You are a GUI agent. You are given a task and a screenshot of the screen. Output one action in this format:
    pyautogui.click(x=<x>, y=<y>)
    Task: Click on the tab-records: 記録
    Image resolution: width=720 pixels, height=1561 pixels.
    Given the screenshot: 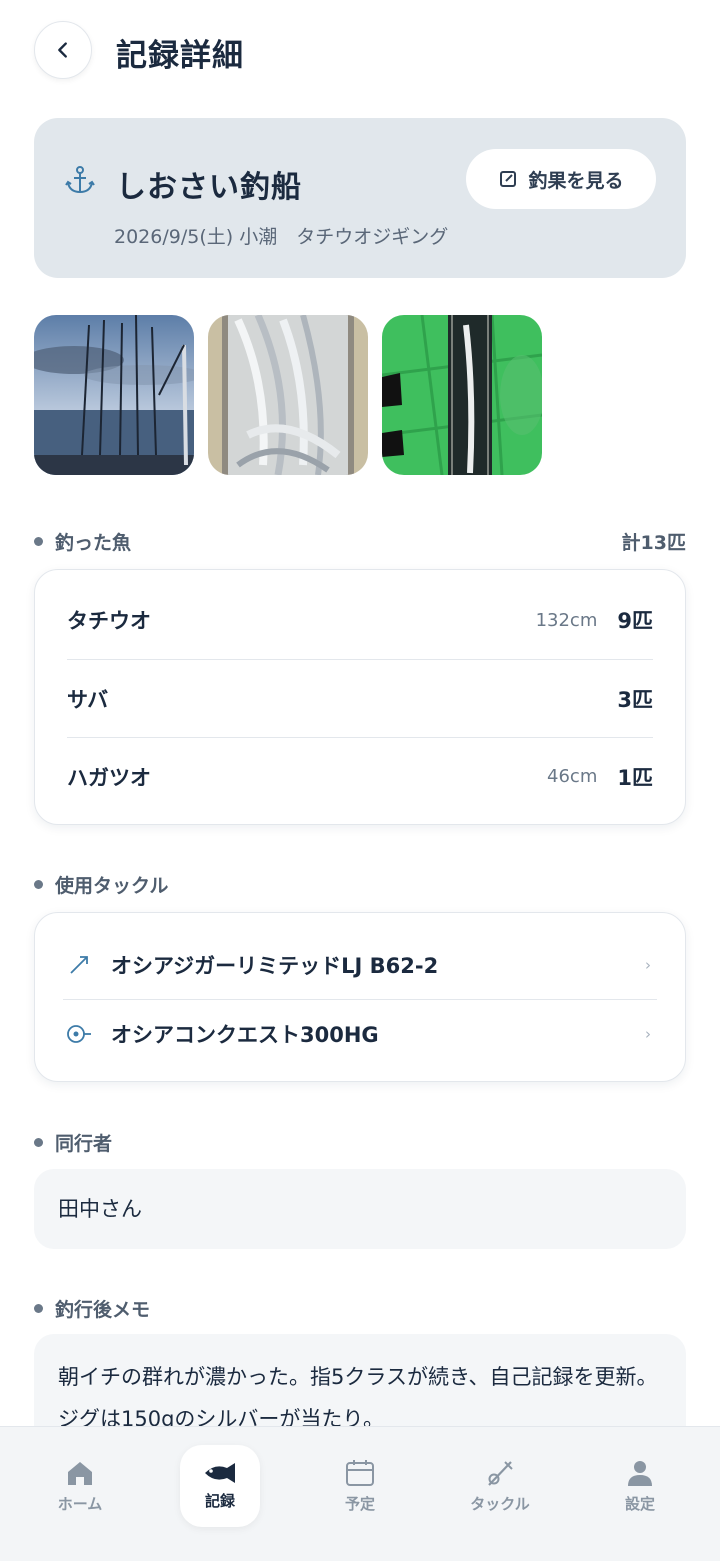 What is the action you would take?
    pyautogui.click(x=220, y=1486)
    